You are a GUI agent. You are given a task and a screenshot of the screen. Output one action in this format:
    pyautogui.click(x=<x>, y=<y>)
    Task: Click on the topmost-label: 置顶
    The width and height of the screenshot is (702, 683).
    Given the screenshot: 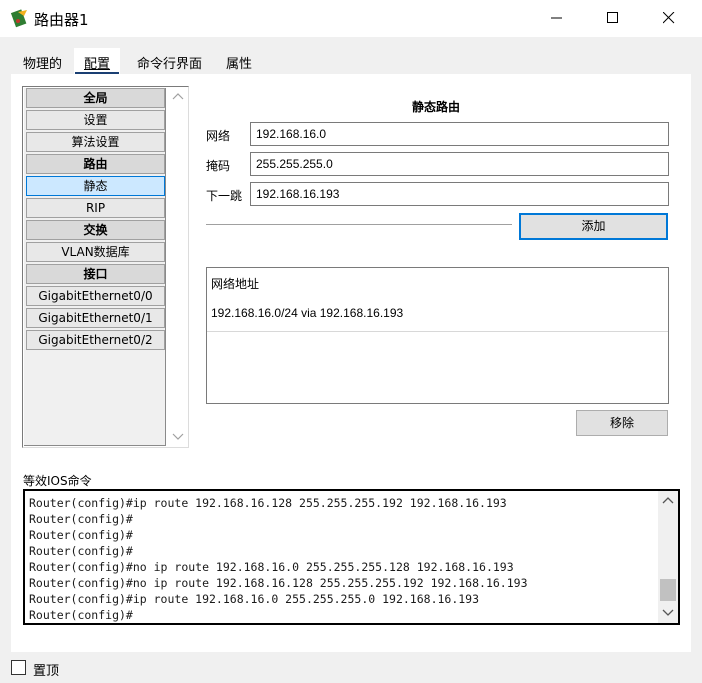 What is the action you would take?
    pyautogui.click(x=46, y=671)
    